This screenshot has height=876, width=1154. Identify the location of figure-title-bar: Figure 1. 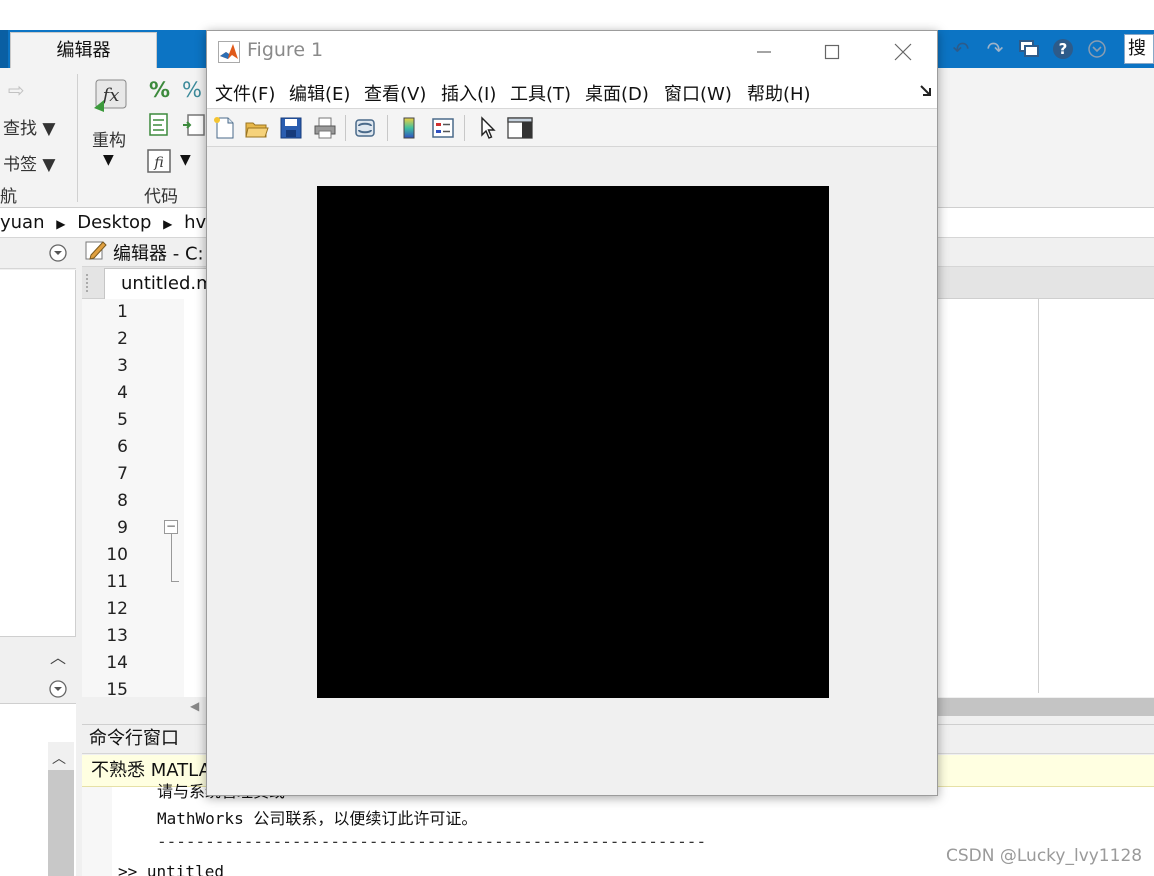
(572, 52).